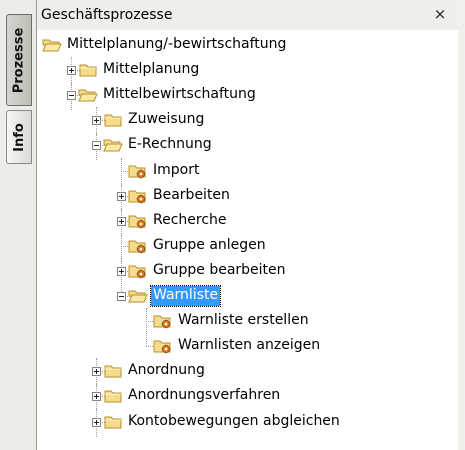  I want to click on tree-item-label: Warnliste erstellen, so click(243, 321).